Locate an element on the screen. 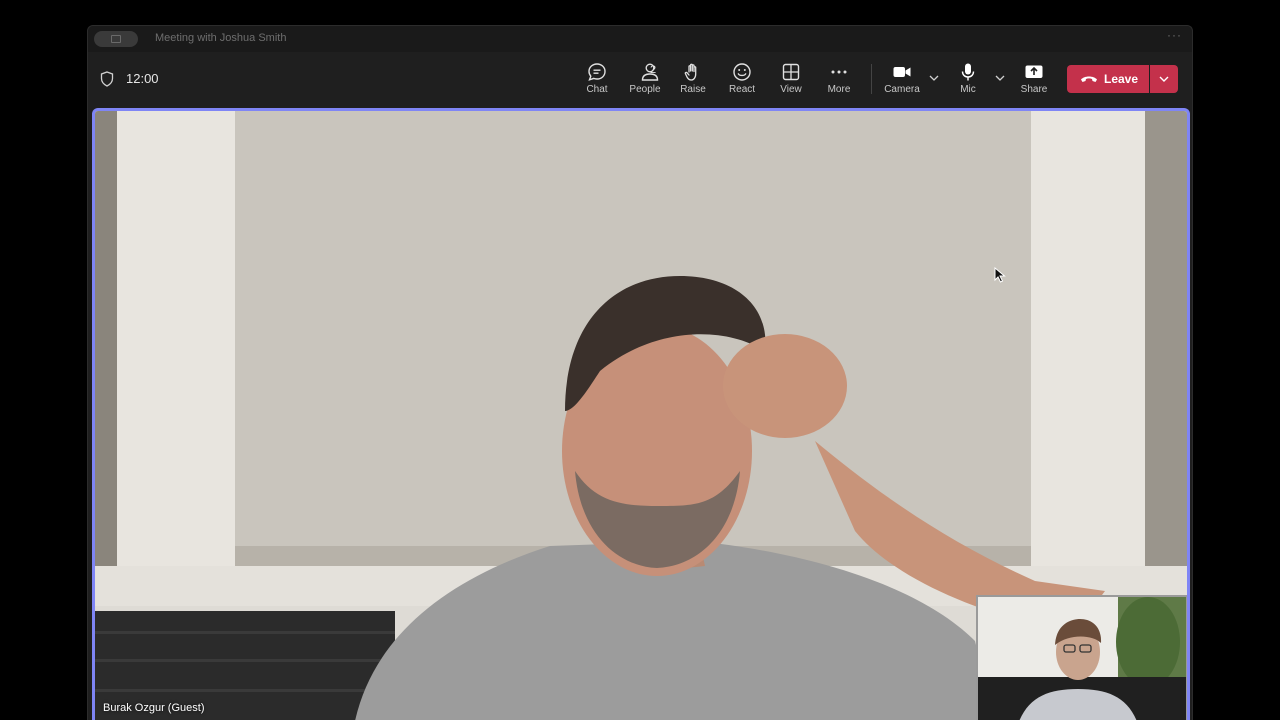 This screenshot has width=1280, height=720. raise-hand-button: Raise is located at coordinates (693, 80).